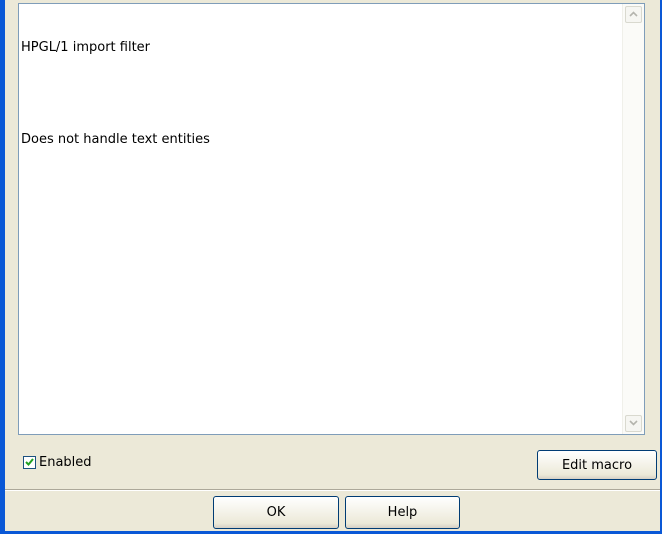  I want to click on description-line: Does not handle text entities, so click(115, 139).